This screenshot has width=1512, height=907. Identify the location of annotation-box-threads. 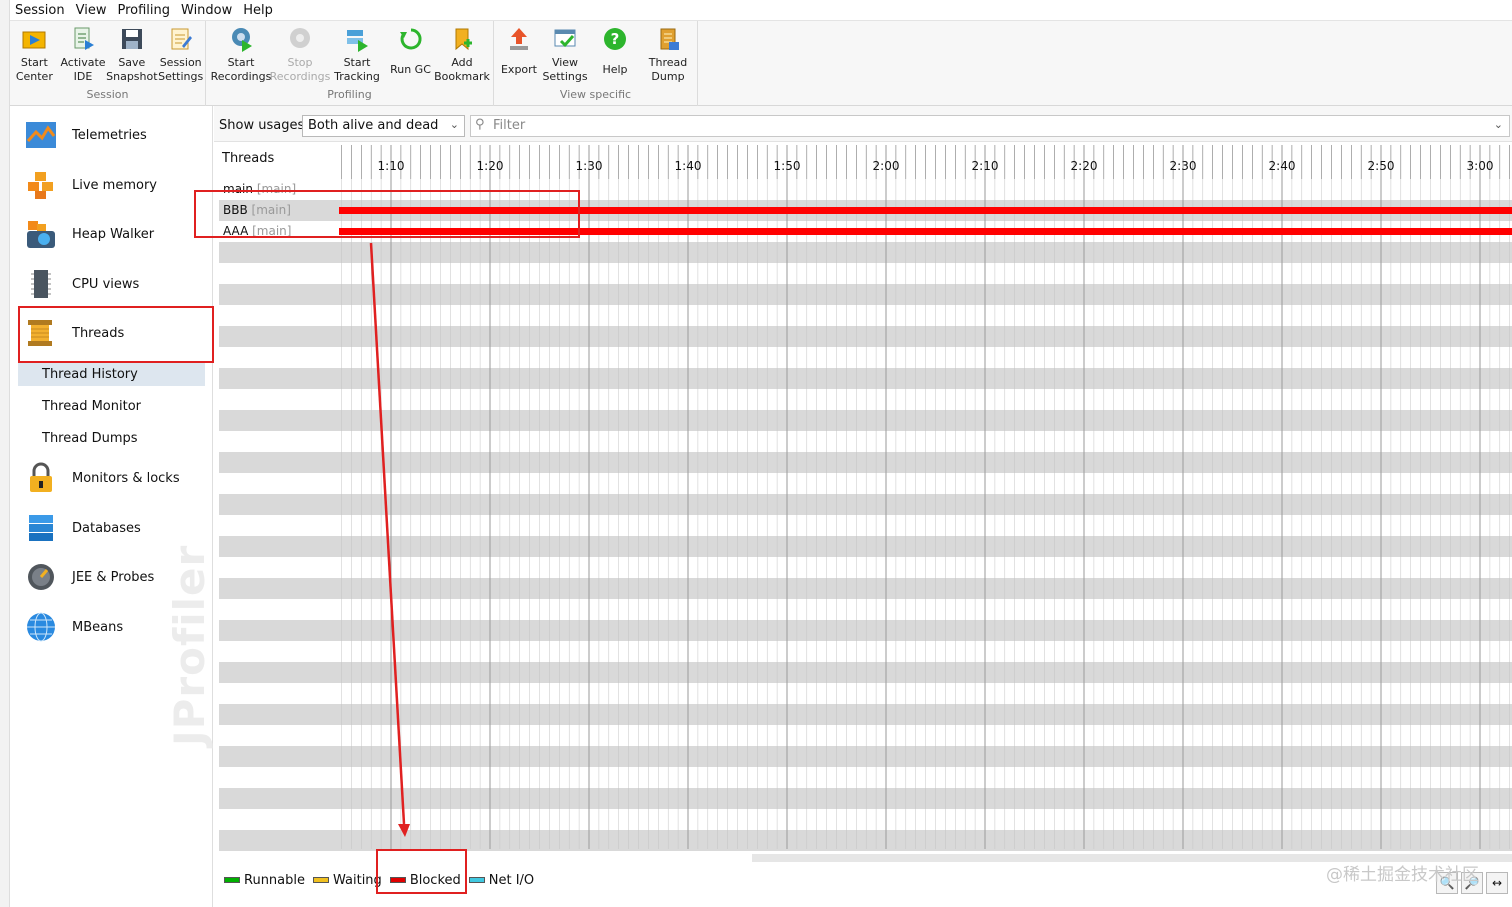
(116, 334).